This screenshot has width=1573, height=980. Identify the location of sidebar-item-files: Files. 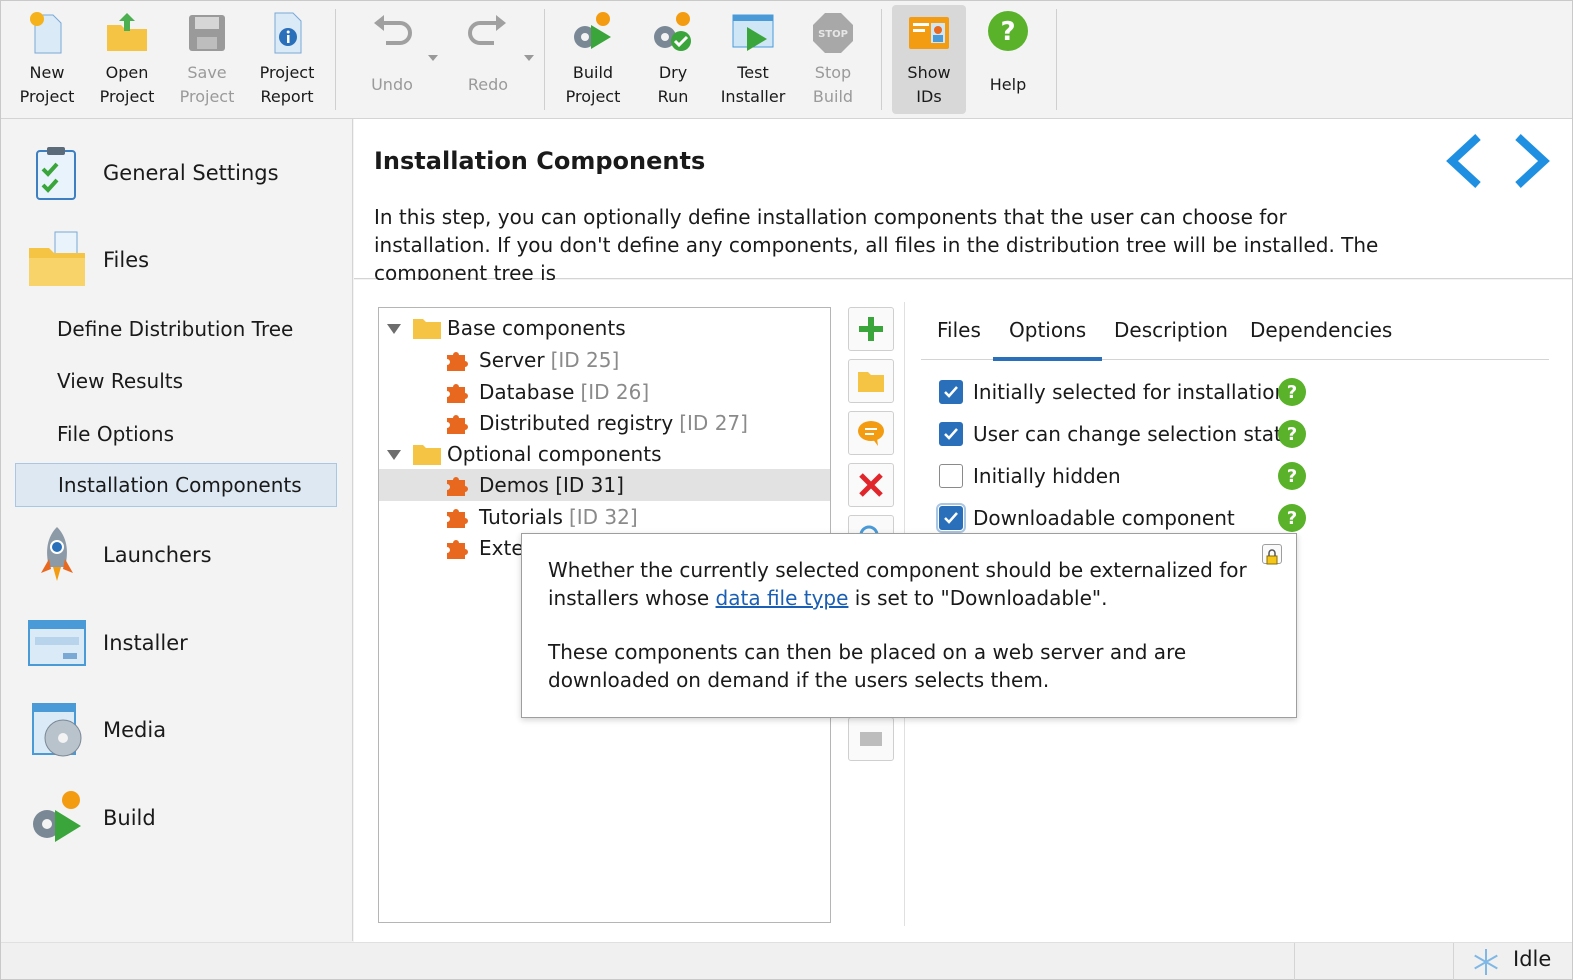
(88, 260).